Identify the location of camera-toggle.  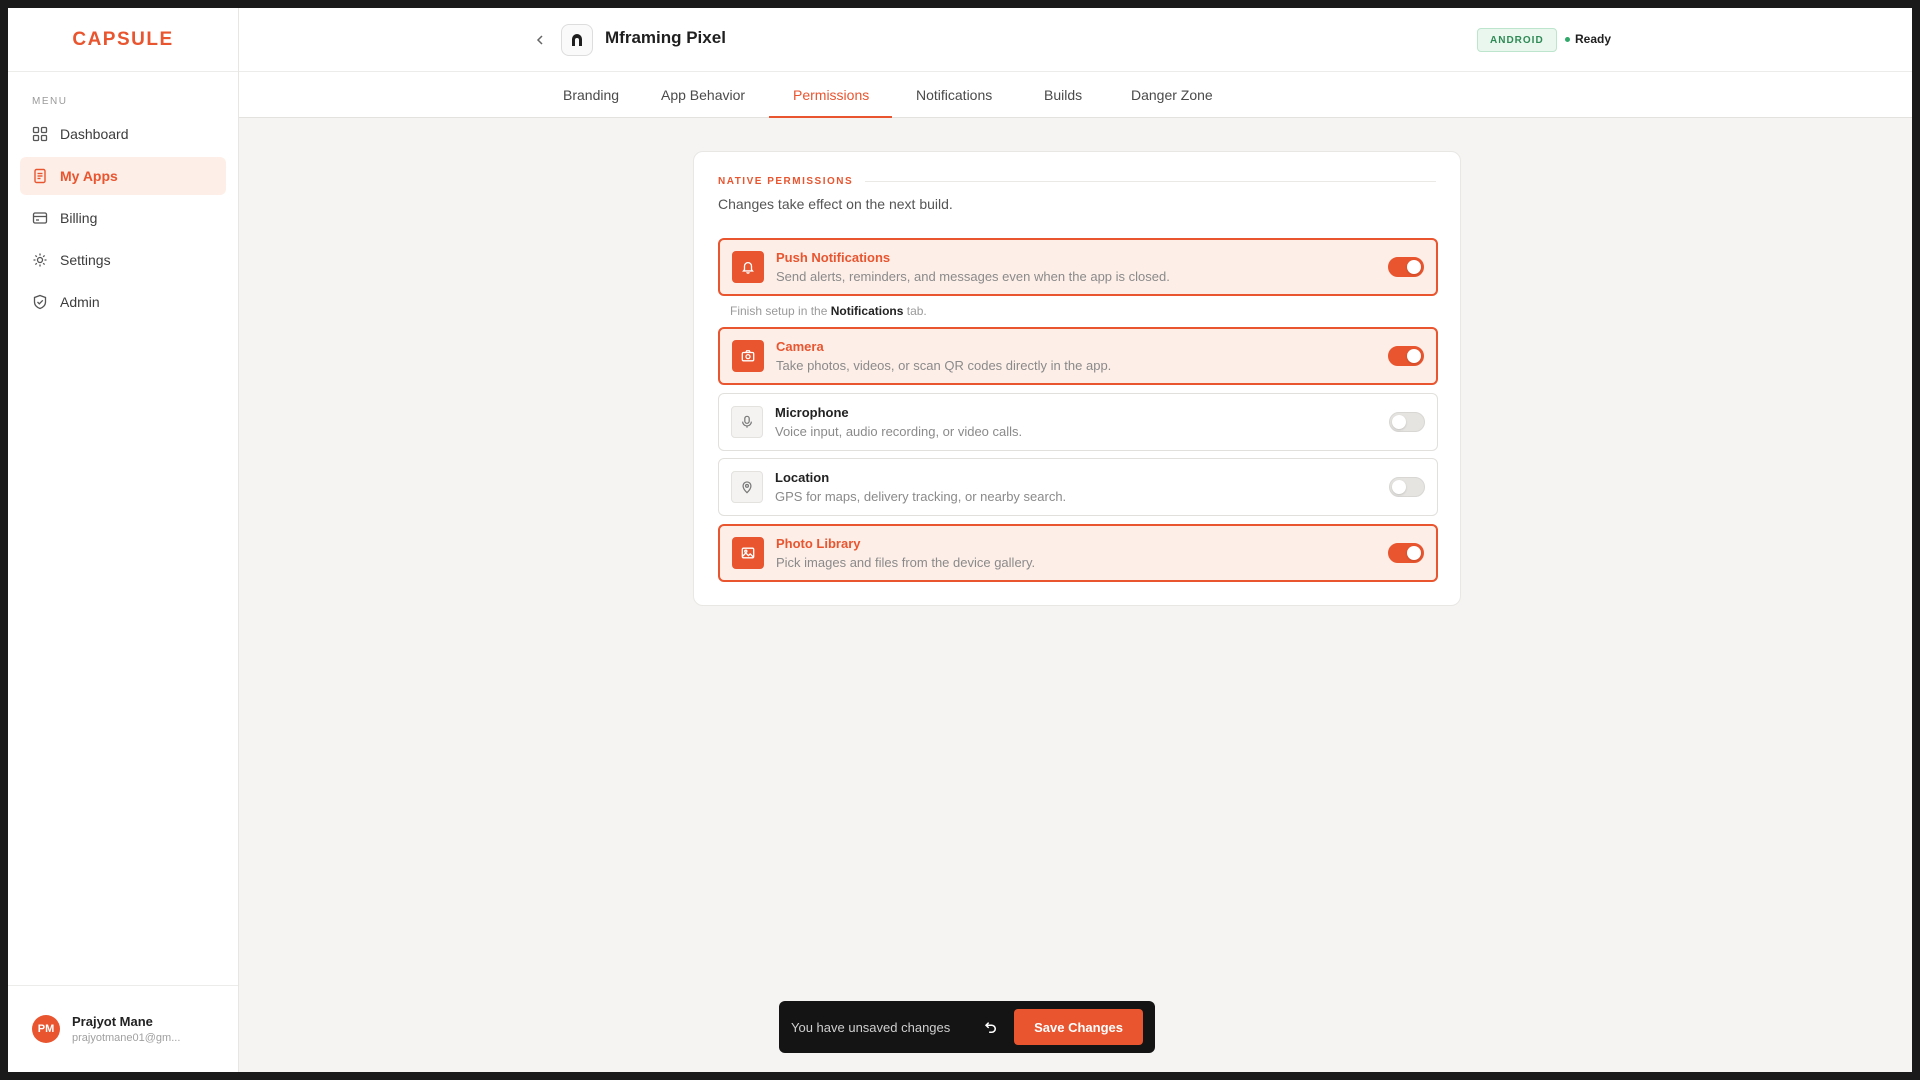
(1406, 356).